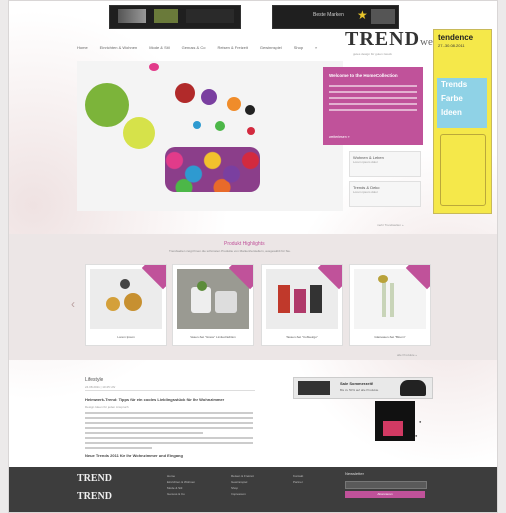  What do you see at coordinates (362, 15) in the screenshot?
I see `star-icon: ★` at bounding box center [362, 15].